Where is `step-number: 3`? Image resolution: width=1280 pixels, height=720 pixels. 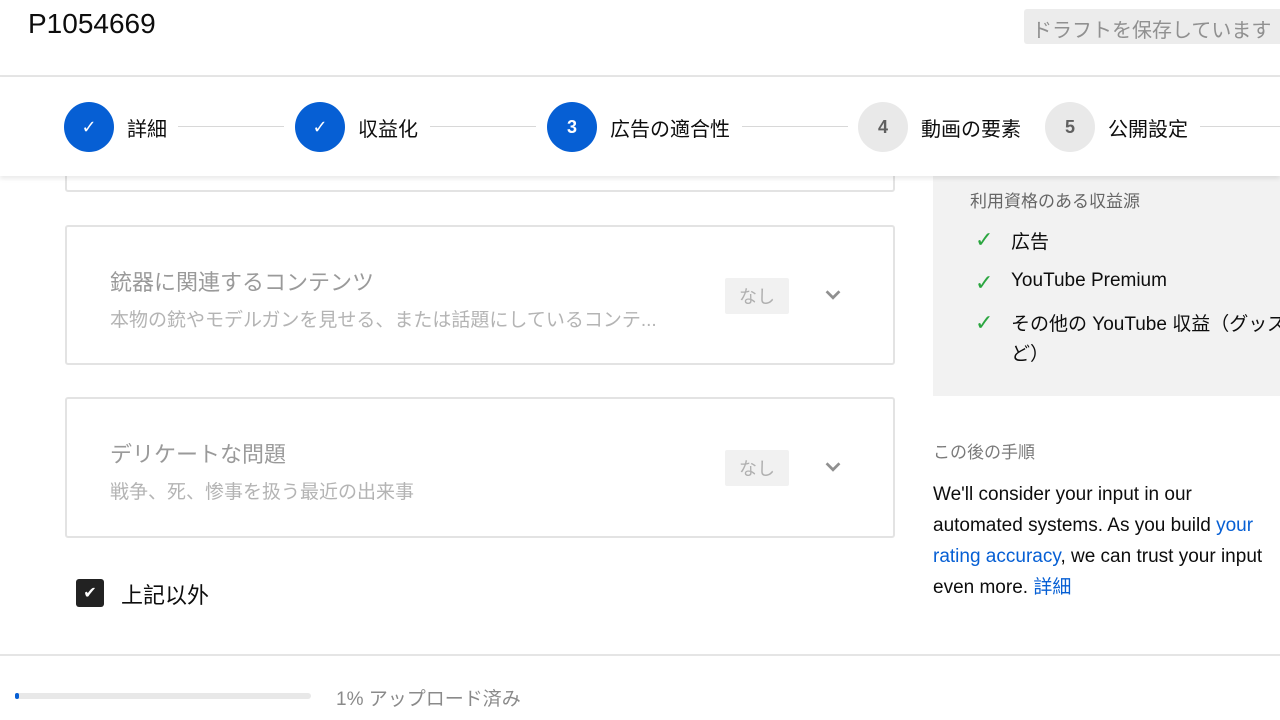
step-number: 3 is located at coordinates (572, 127).